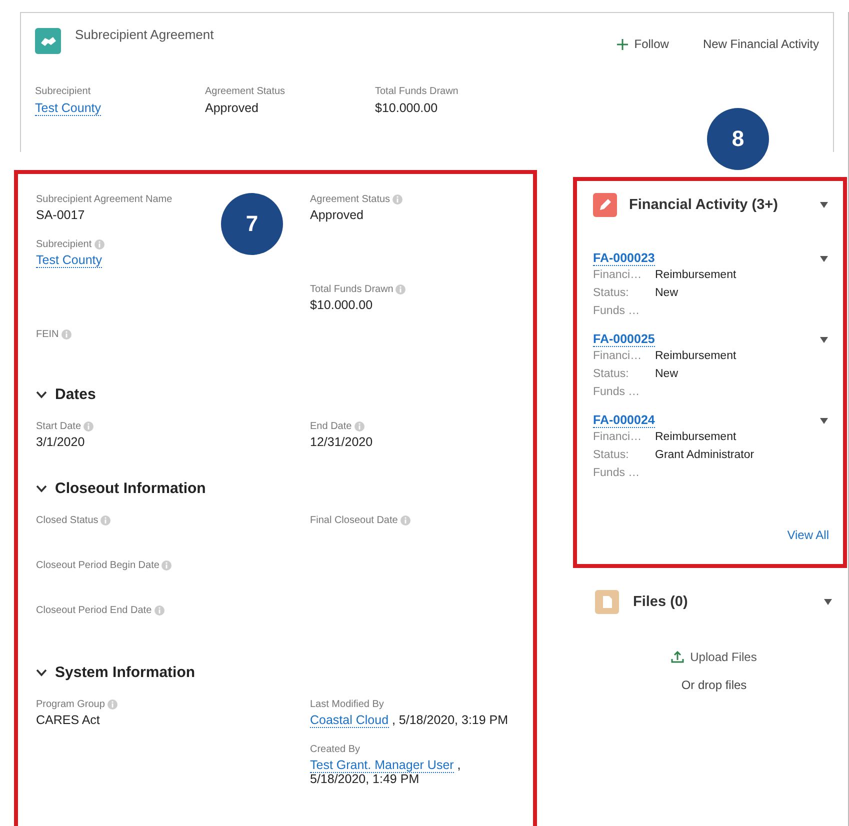 This screenshot has width=849, height=826. Describe the element at coordinates (277, 394) in the screenshot. I see `section-header: Dates` at that location.